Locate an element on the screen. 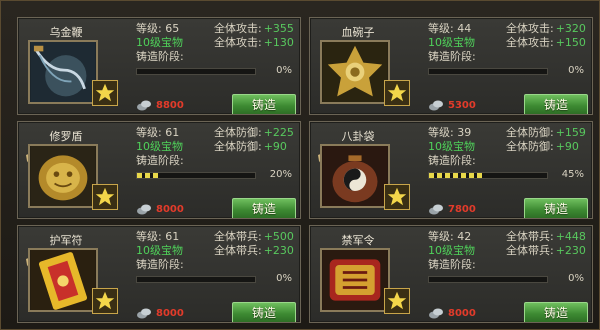 Image resolution: width=600 pixels, height=330 pixels. cost-value: 7800 is located at coordinates (462, 209).